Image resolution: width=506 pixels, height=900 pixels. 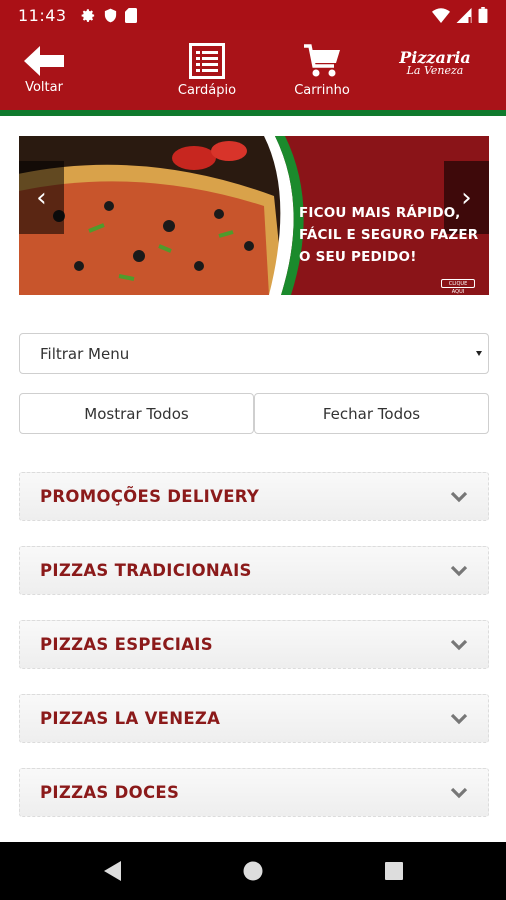 What do you see at coordinates (253, 113) in the screenshot?
I see `toolbar-accent-stripe` at bounding box center [253, 113].